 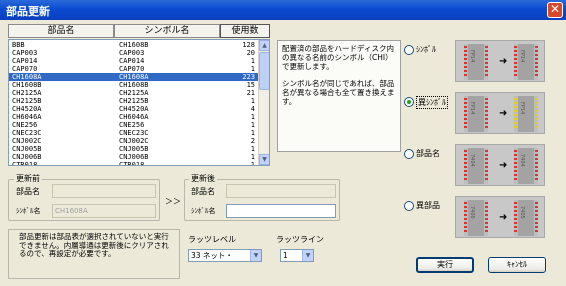 I want to click on after-part-label: 部品名, so click(x=203, y=191).